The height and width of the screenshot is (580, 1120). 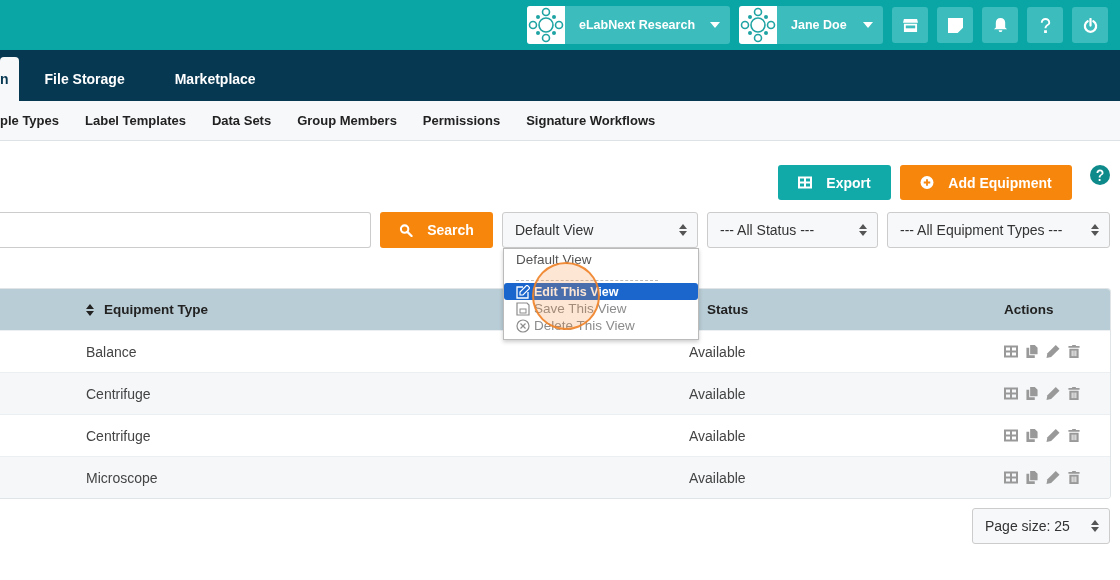 What do you see at coordinates (805, 182) in the screenshot?
I see `grid-icon` at bounding box center [805, 182].